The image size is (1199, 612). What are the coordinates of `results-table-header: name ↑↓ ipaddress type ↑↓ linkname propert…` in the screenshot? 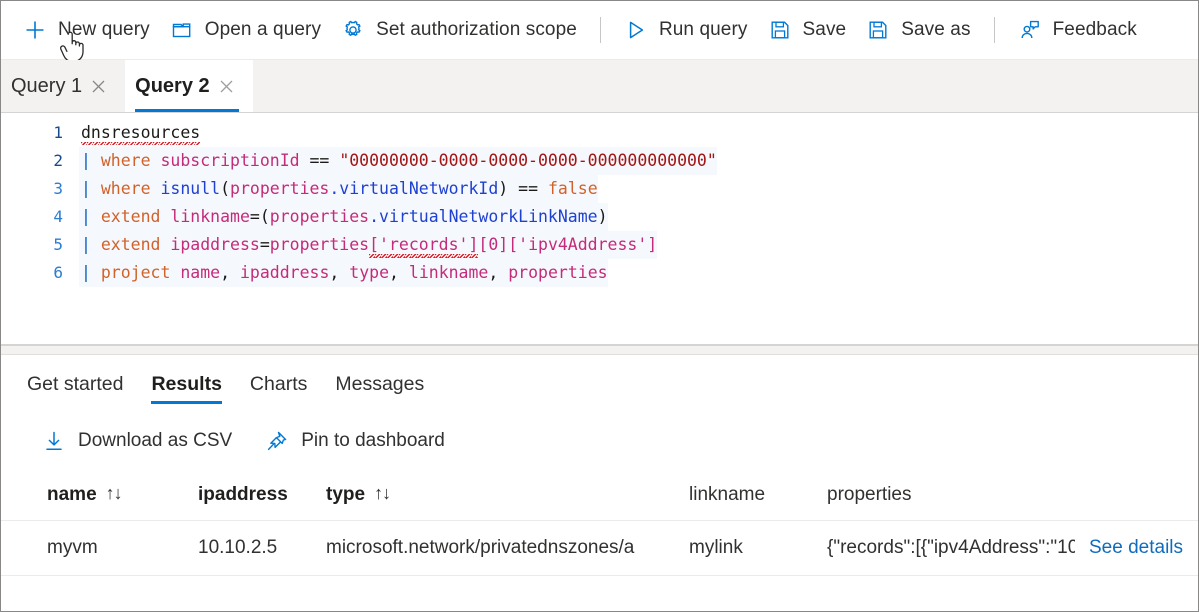 It's located at (599, 495).